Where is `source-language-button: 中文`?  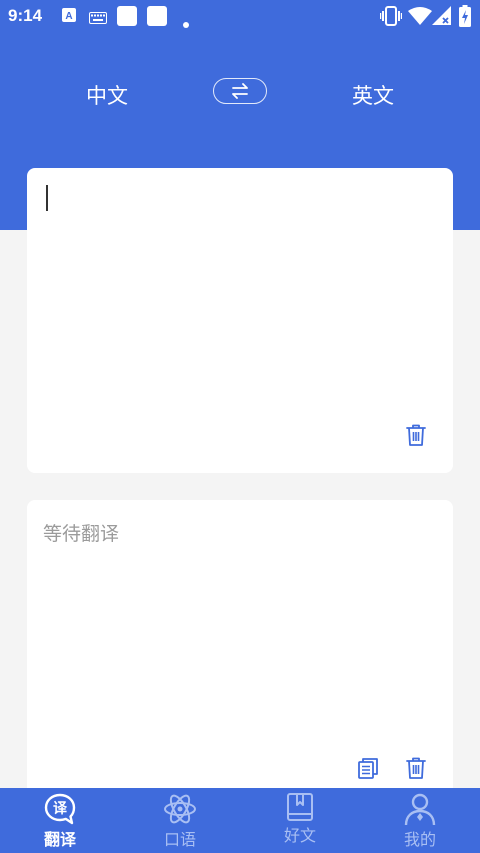
source-language-button: 中文 is located at coordinates (107, 95).